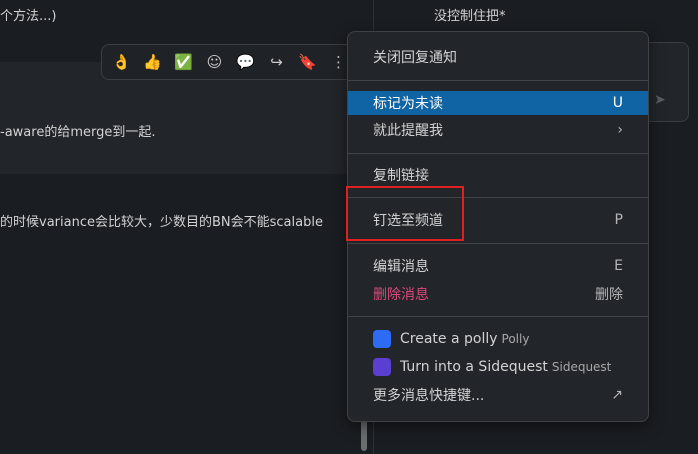  I want to click on app-shortcut-label: Create a polly Polly, so click(464, 339).